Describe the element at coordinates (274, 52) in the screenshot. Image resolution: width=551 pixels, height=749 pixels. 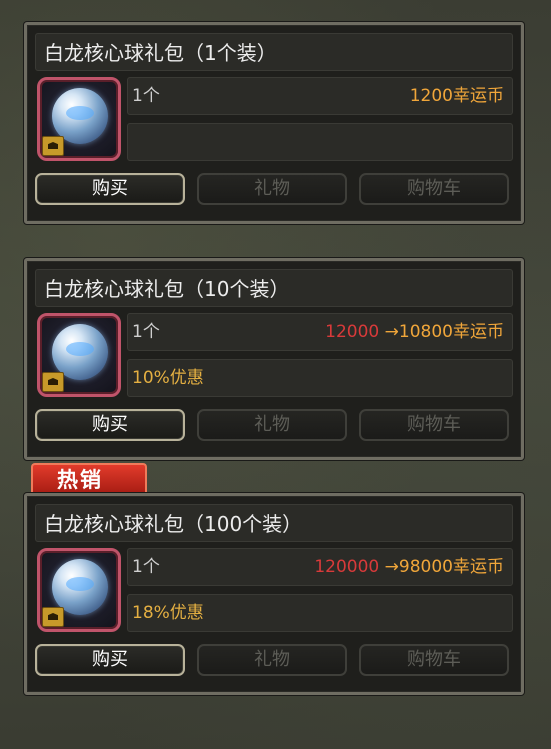
I see `package-title: 白龙核心球礼包（1个装）` at that location.